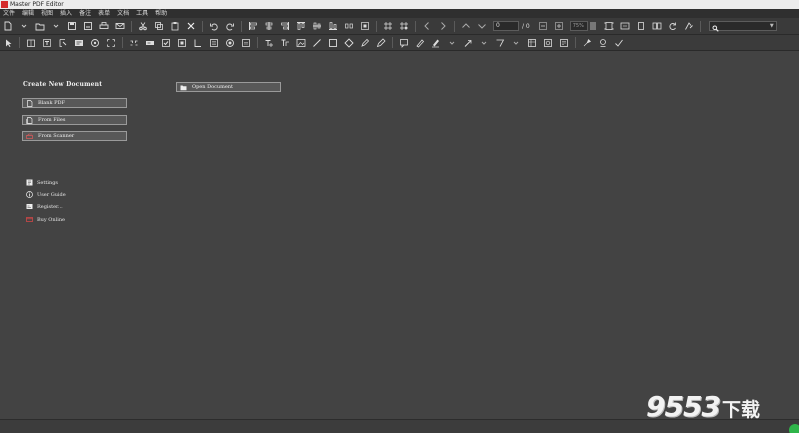  Describe the element at coordinates (134, 43) in the screenshot. I see `sign-icon` at that location.